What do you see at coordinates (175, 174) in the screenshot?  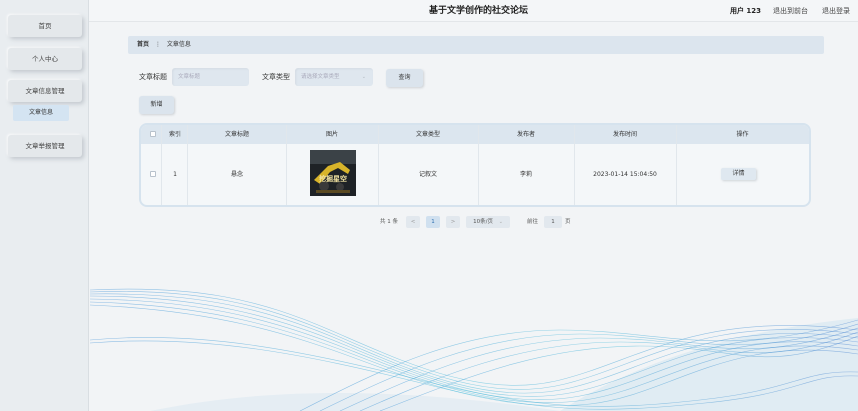 I see `row-index: 1` at bounding box center [175, 174].